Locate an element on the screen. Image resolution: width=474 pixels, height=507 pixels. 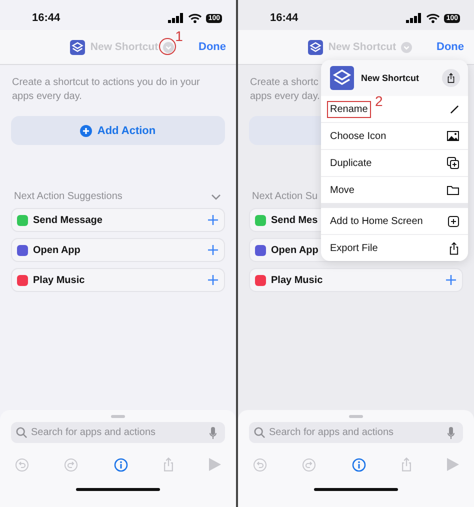
suggestion-label: Send Message is located at coordinates (67, 220).